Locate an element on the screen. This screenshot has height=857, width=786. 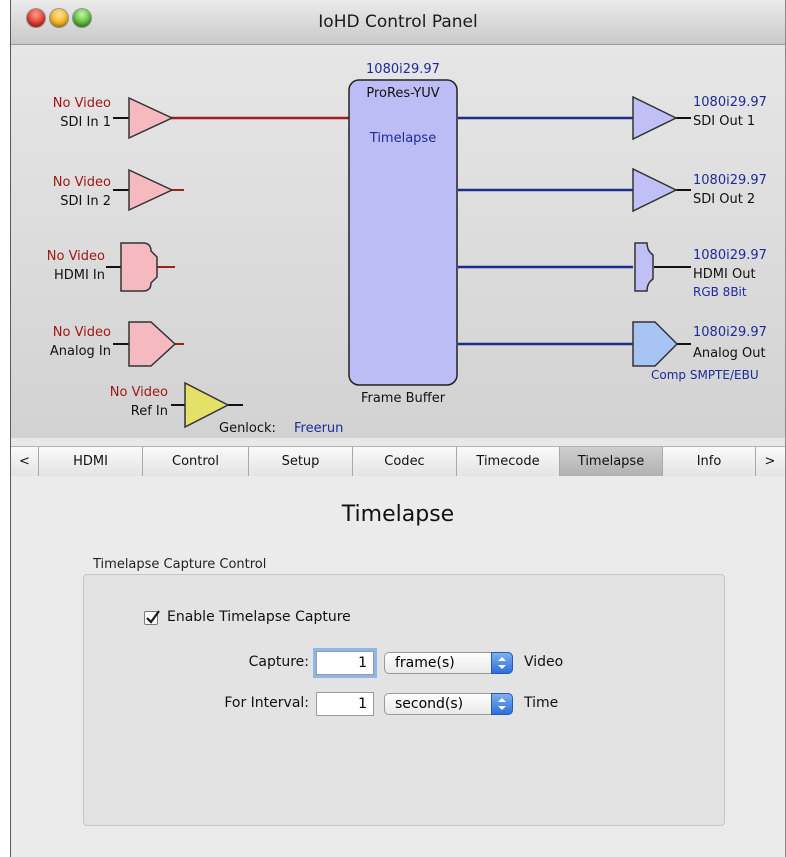
analog-in-status: No Video is located at coordinates (81, 332).